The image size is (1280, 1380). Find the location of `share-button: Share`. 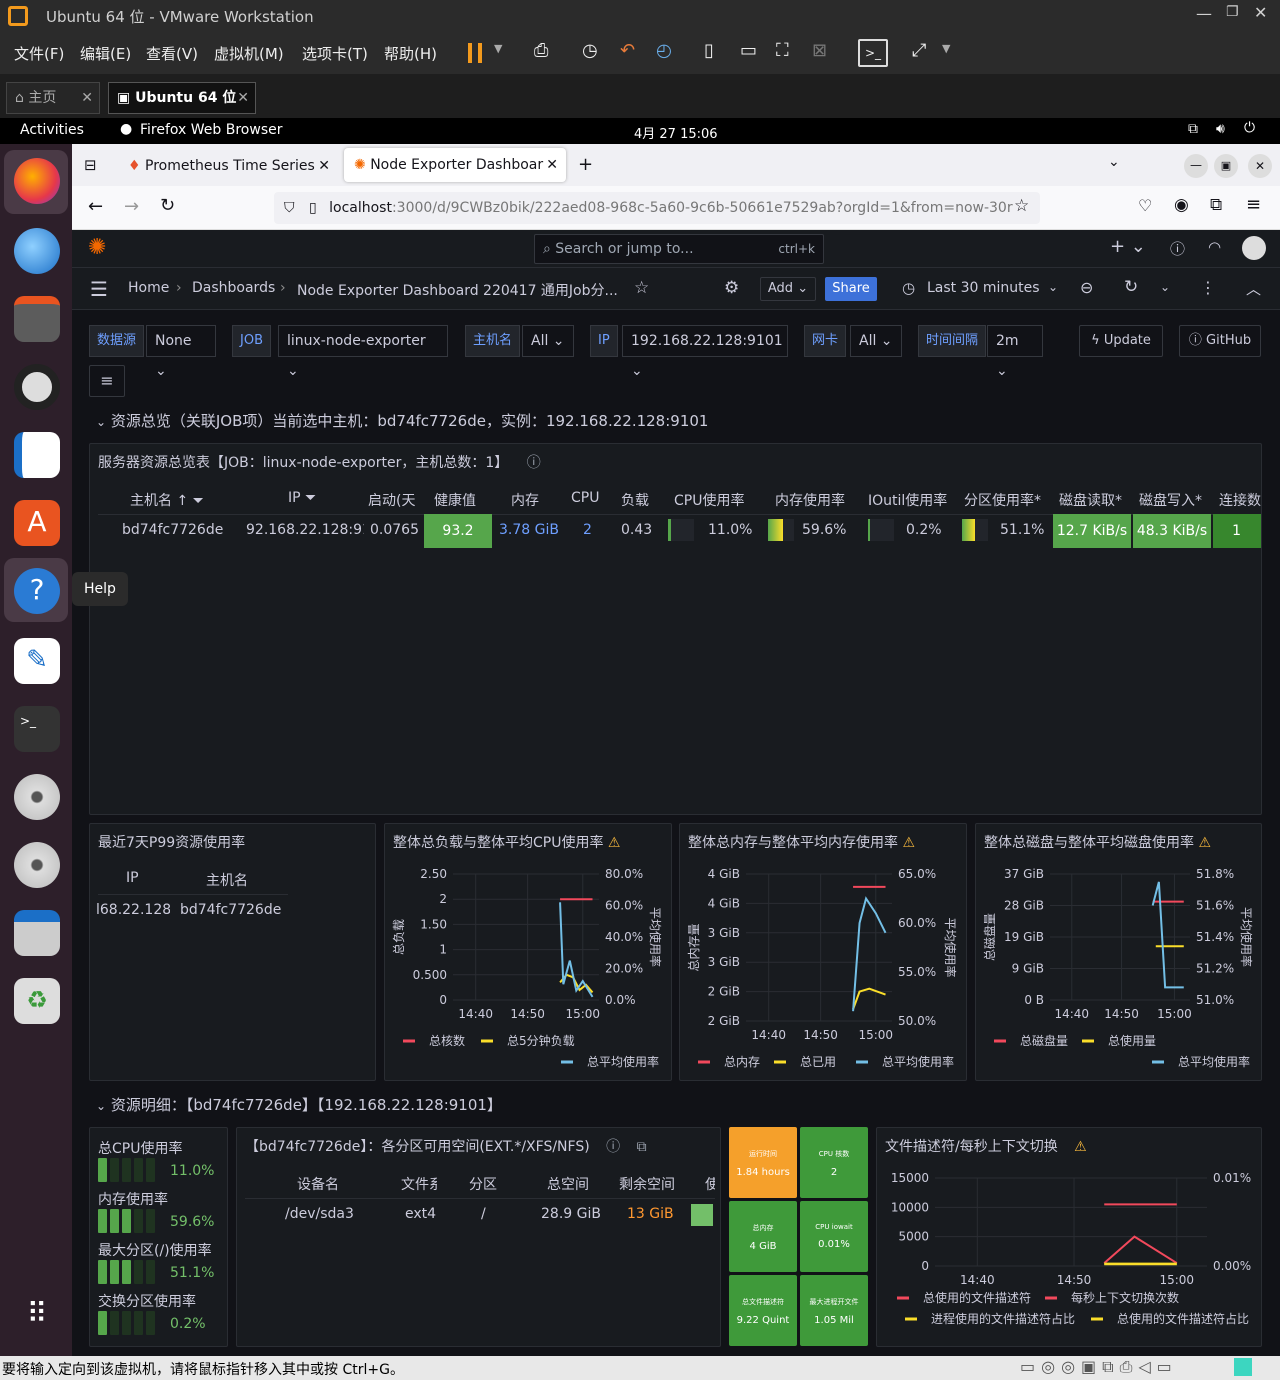

share-button: Share is located at coordinates (851, 289).